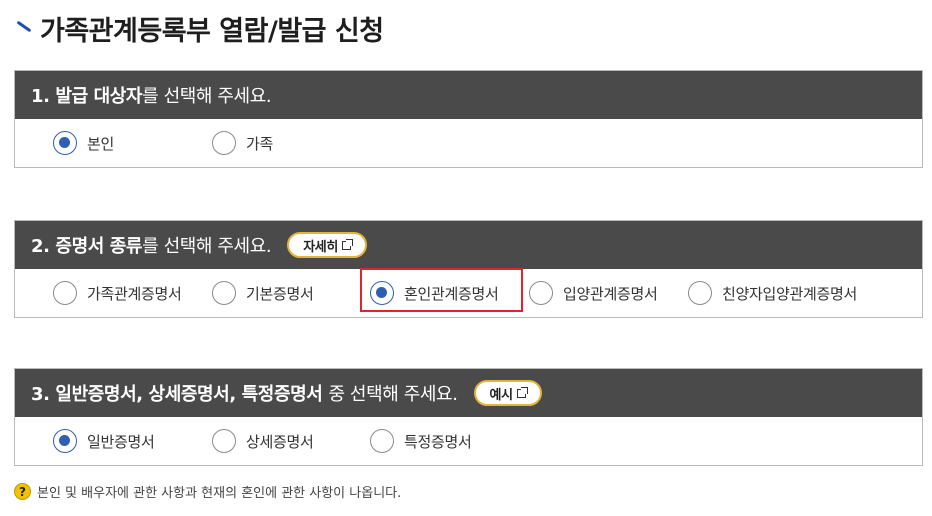 This screenshot has width=932, height=516. Describe the element at coordinates (320, 247) in the screenshot. I see `detail-button-label: 자세히` at that location.